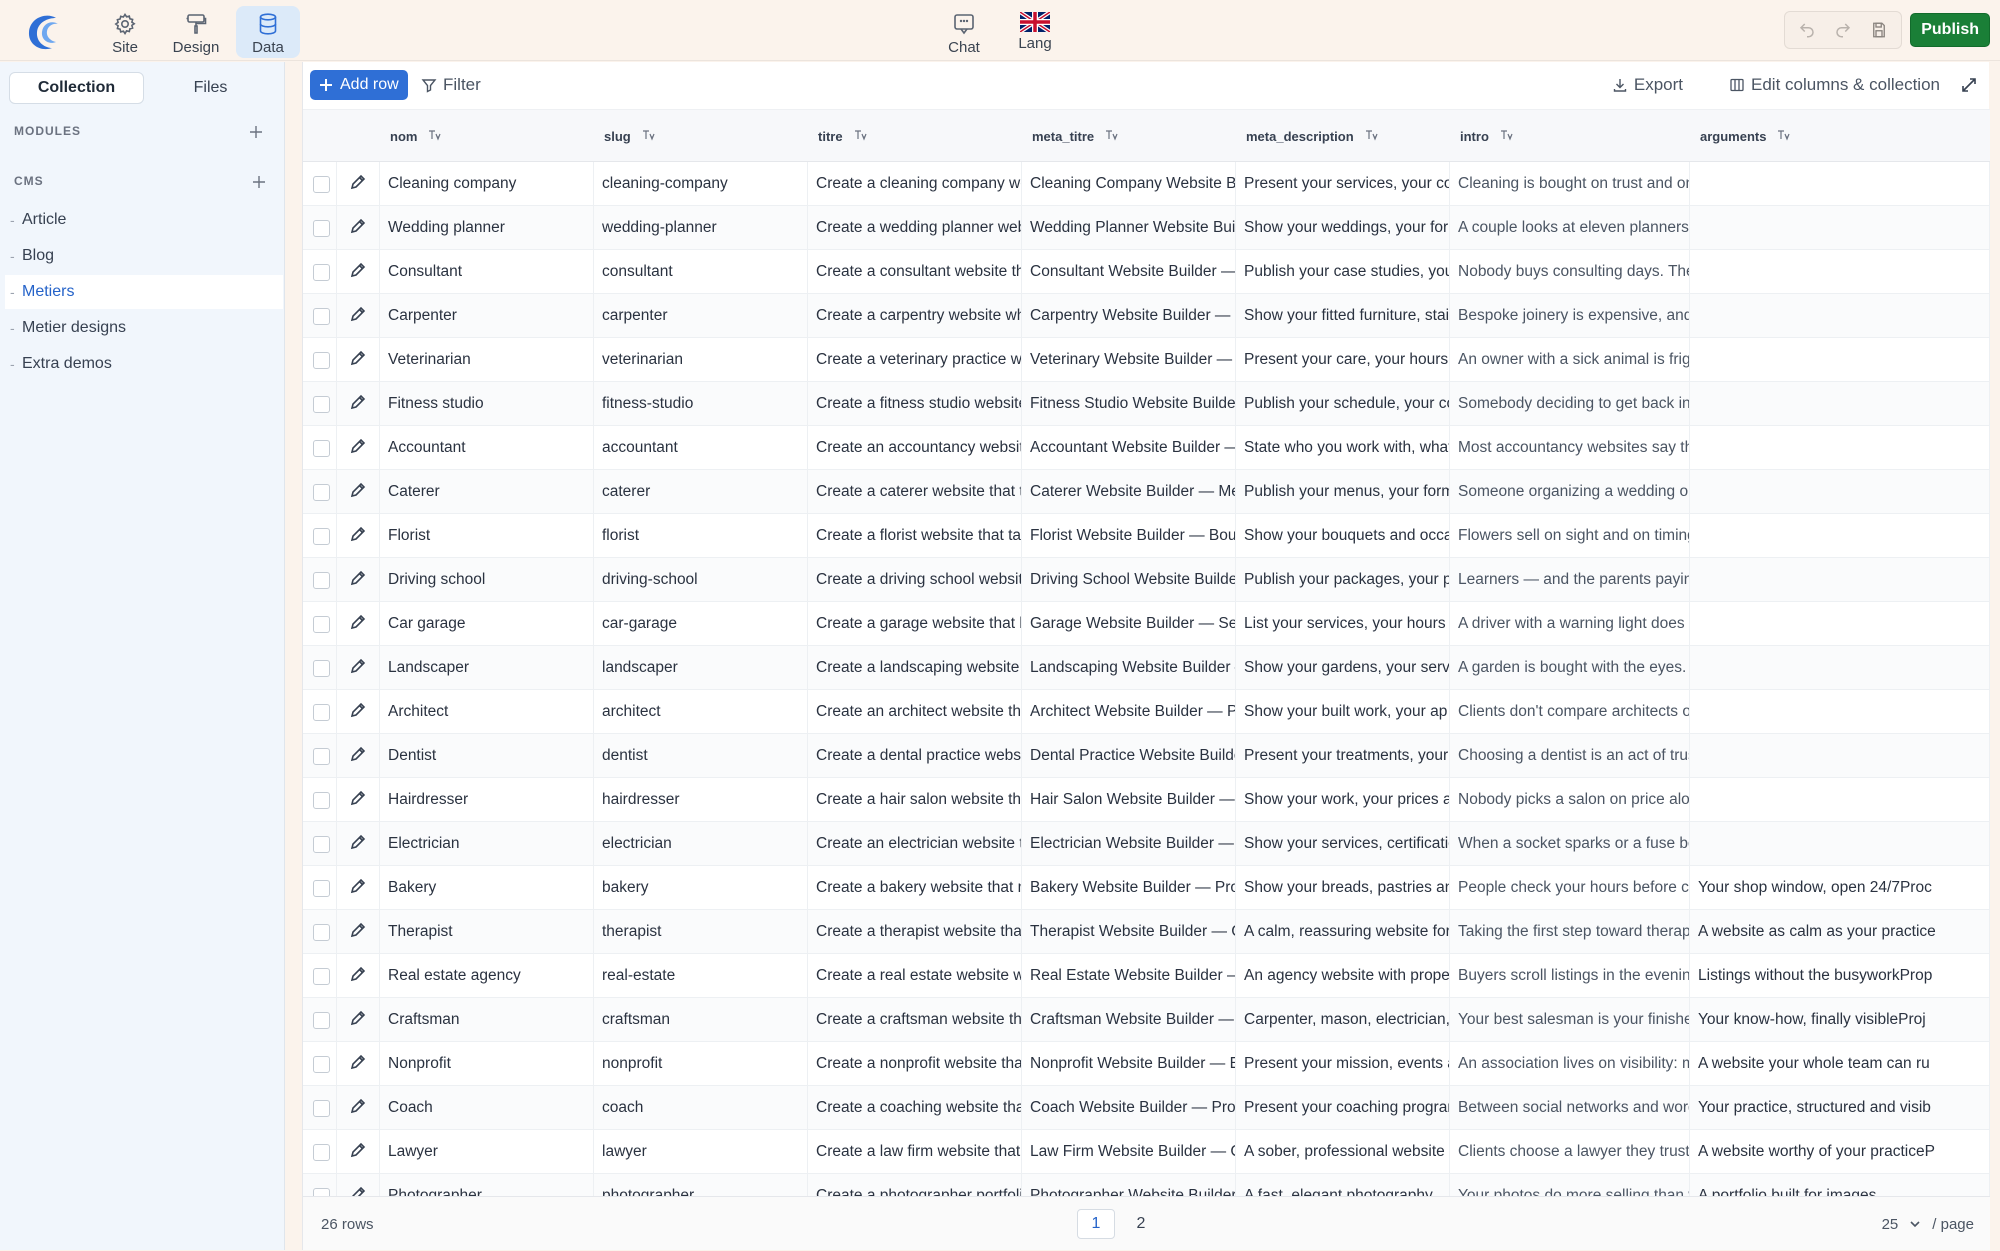  What do you see at coordinates (915, 932) in the screenshot?
I see `cell-titre: Create a therapist website that` at bounding box center [915, 932].